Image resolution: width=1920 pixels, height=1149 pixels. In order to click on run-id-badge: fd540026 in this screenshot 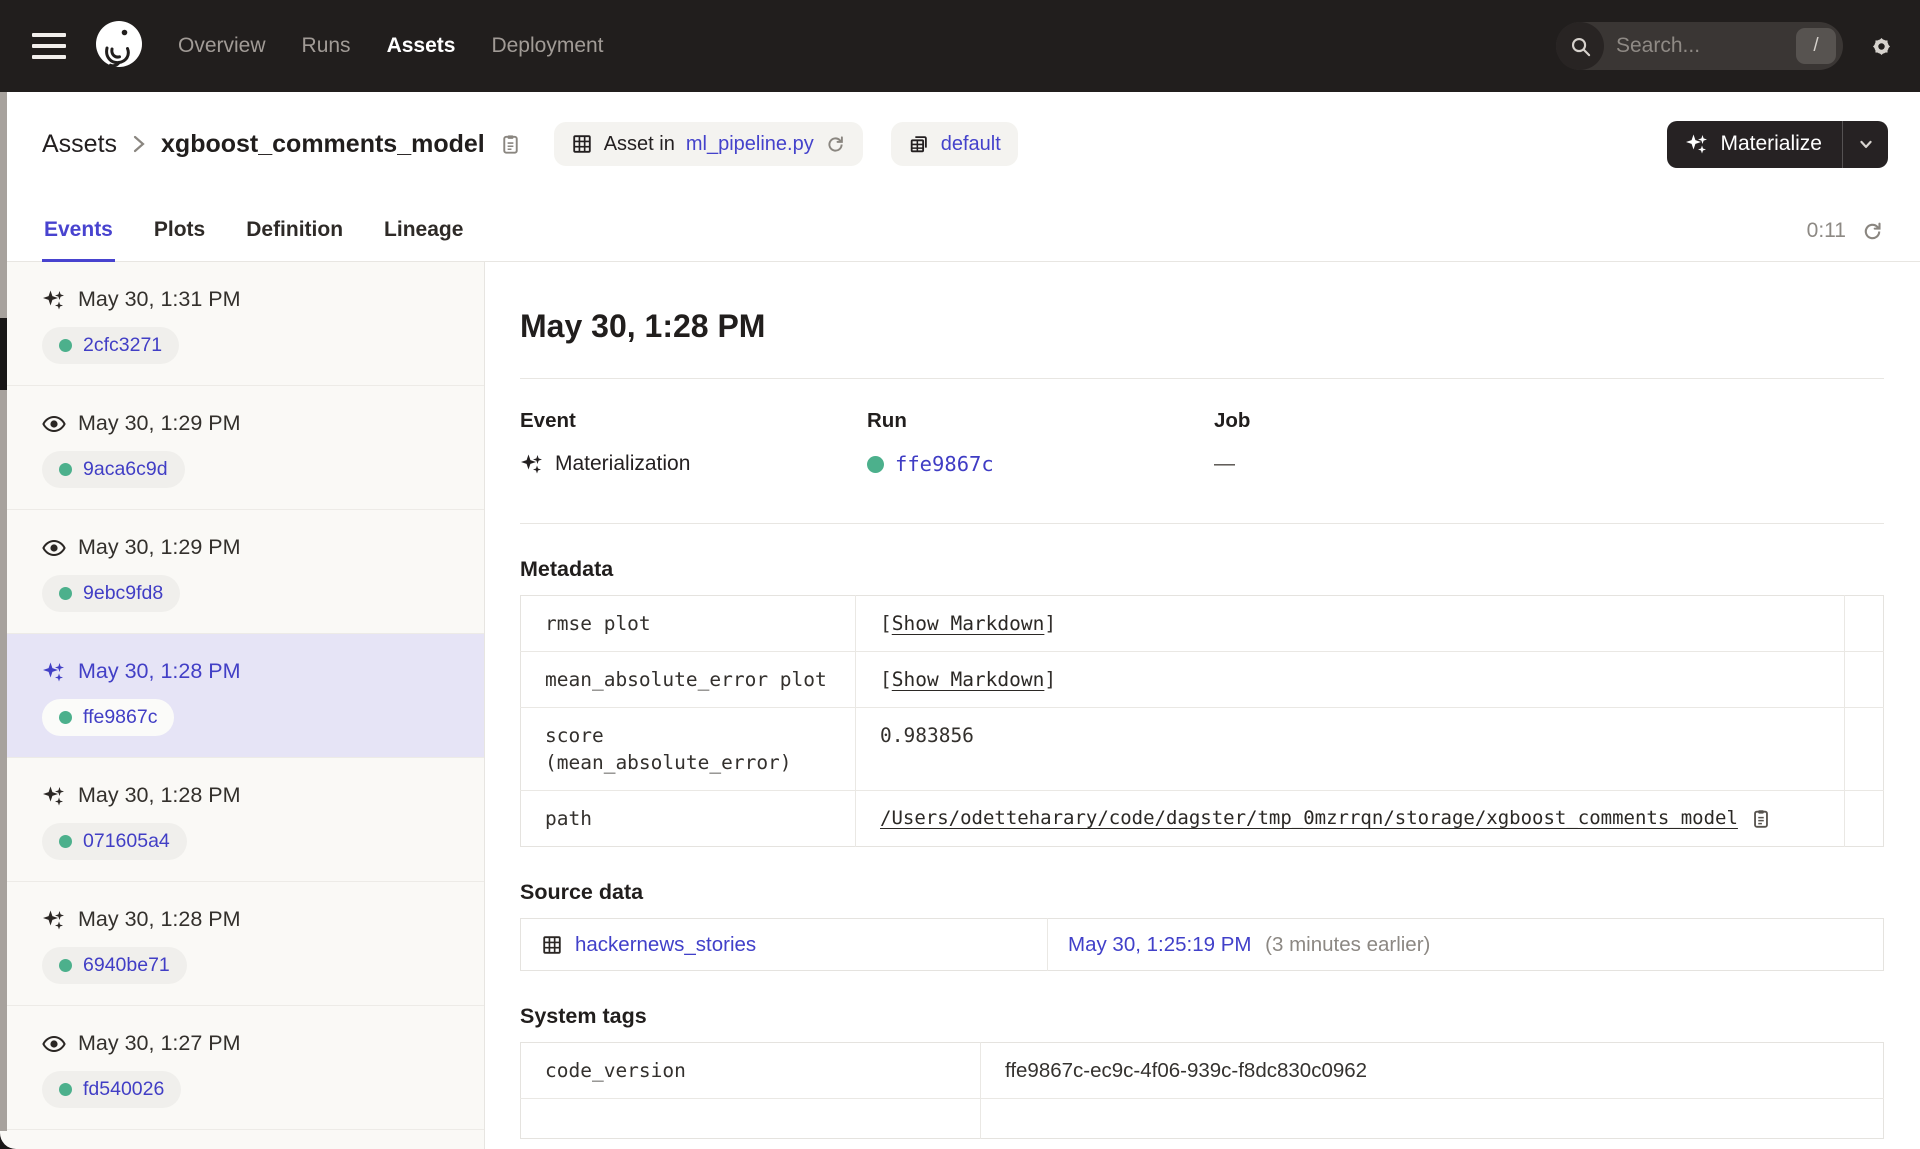, I will do `click(112, 1089)`.